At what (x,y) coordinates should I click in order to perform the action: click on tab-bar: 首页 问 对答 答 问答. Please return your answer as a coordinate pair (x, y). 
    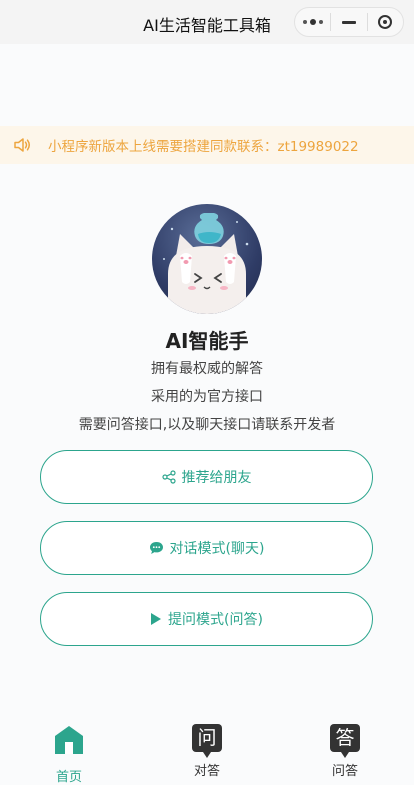
    Looking at the image, I should click on (207, 750).